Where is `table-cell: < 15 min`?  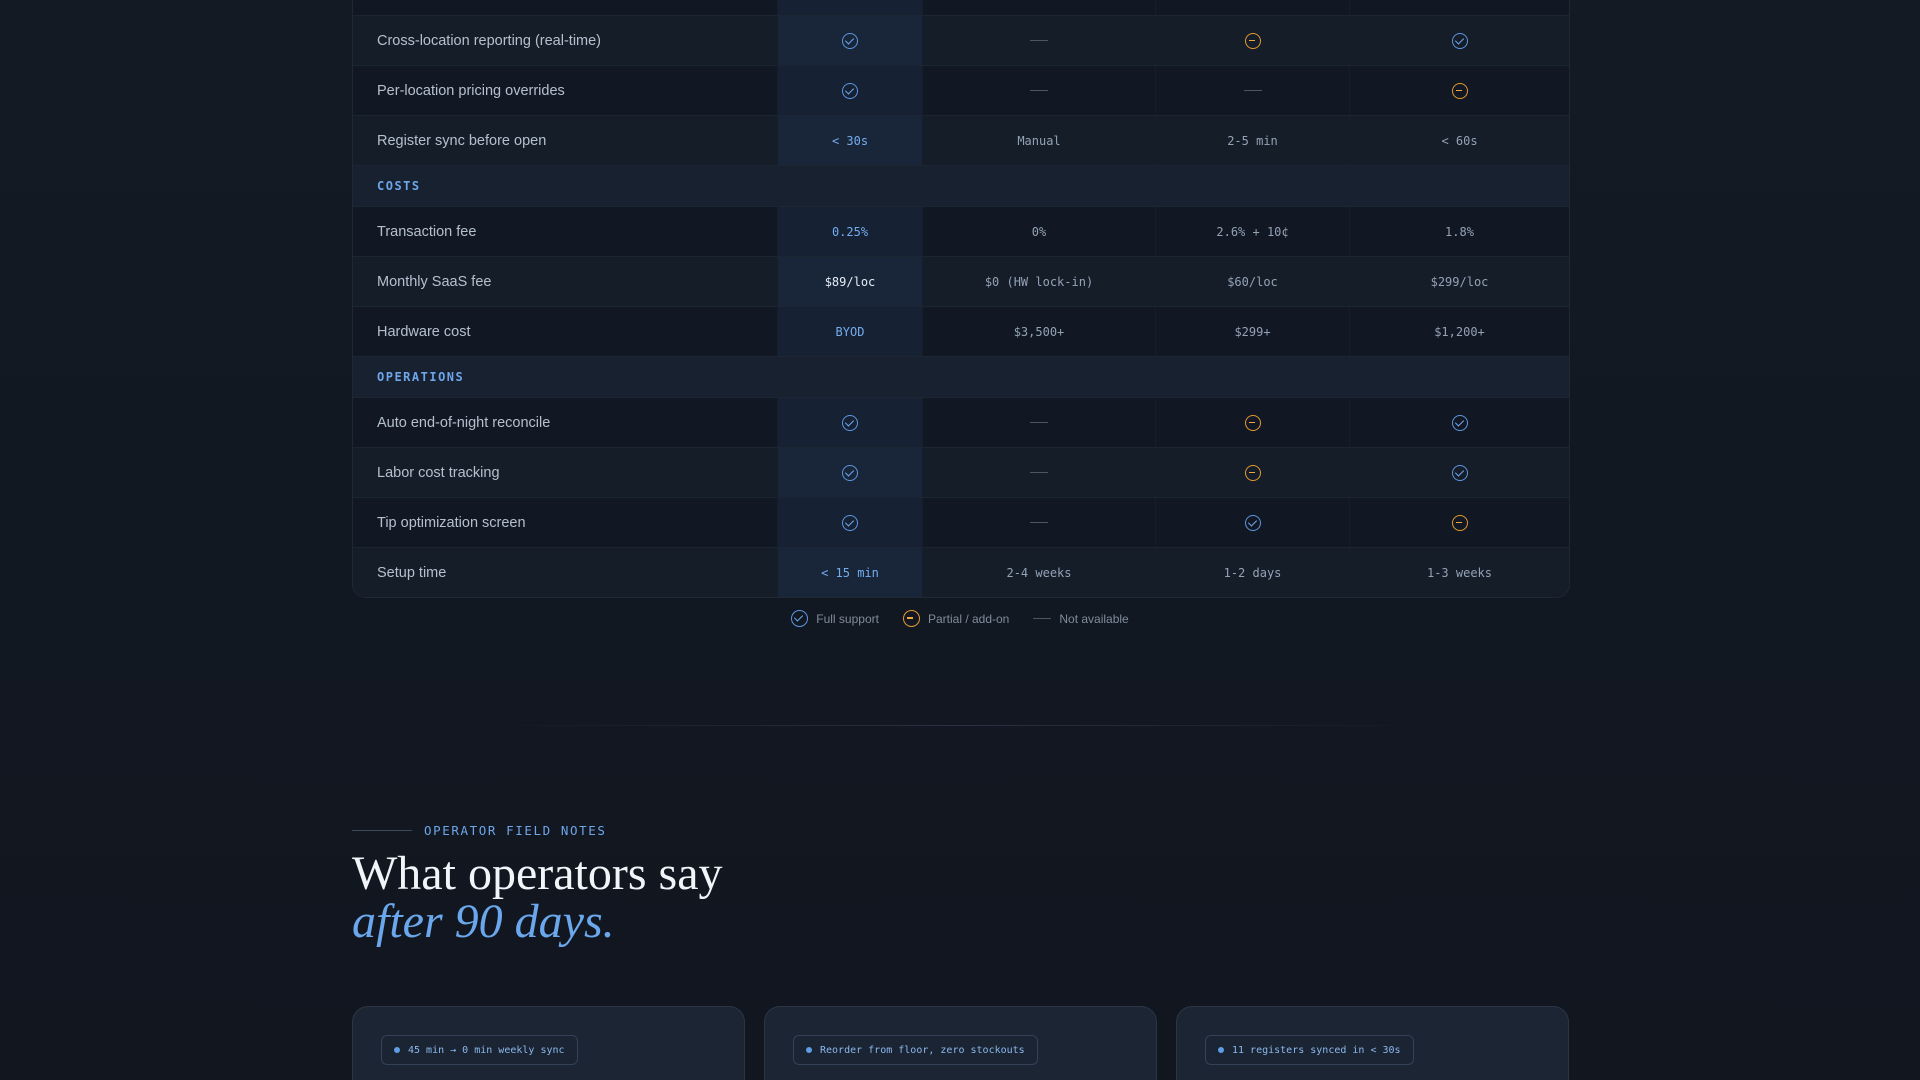 table-cell: < 15 min is located at coordinates (850, 572).